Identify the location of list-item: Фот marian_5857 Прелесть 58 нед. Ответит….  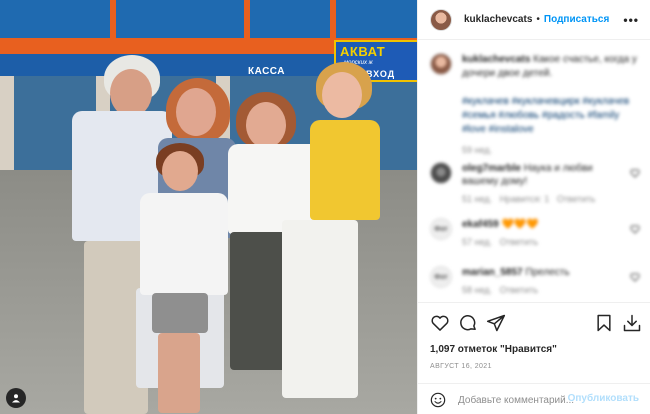
(535, 282).